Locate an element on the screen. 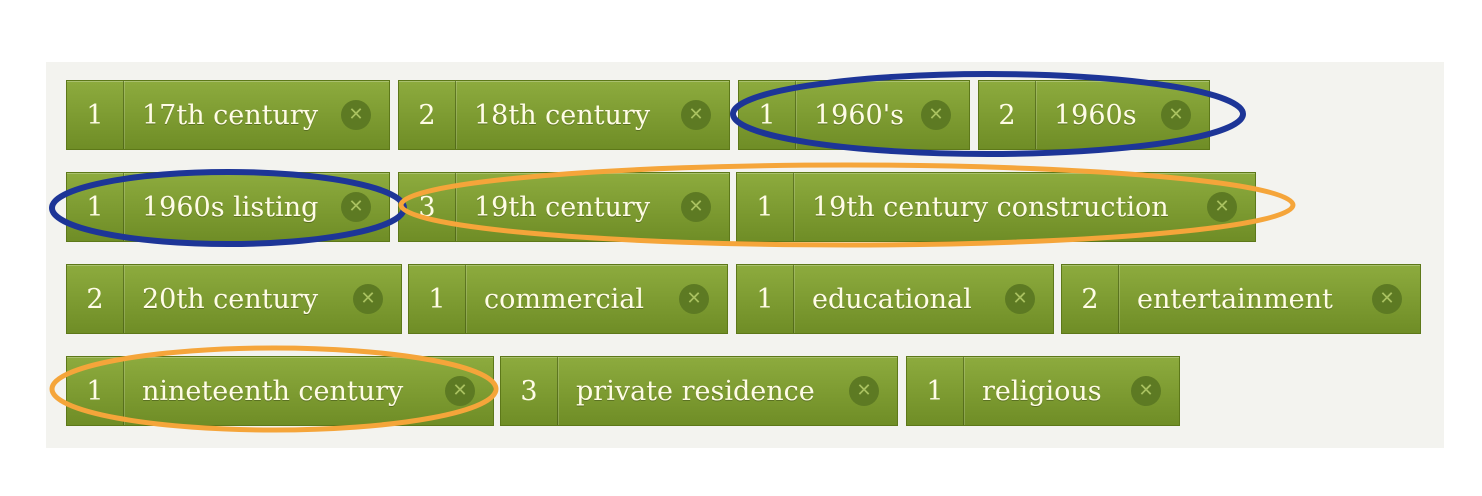 The width and height of the screenshot is (1482, 496). tag-label: educational is located at coordinates (892, 299).